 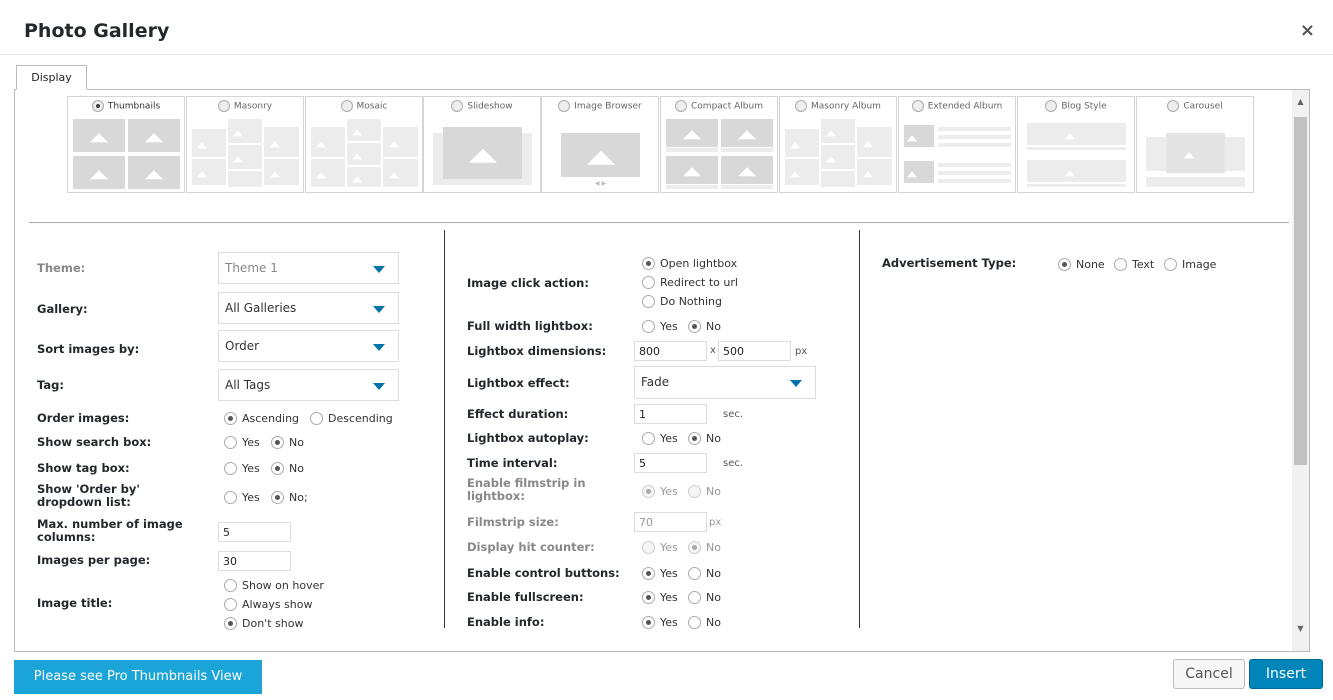 I want to click on filmstrip-size-input: 70, so click(x=670, y=522).